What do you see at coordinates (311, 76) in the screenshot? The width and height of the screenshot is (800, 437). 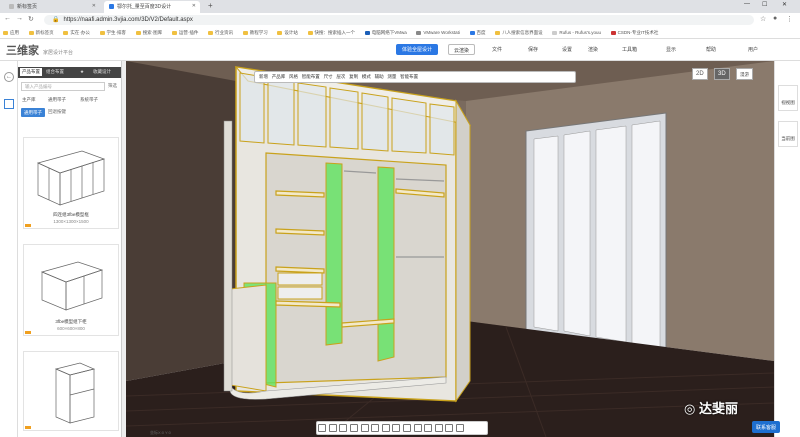 I see `toolbar-smart-layout: 智能布置` at bounding box center [311, 76].